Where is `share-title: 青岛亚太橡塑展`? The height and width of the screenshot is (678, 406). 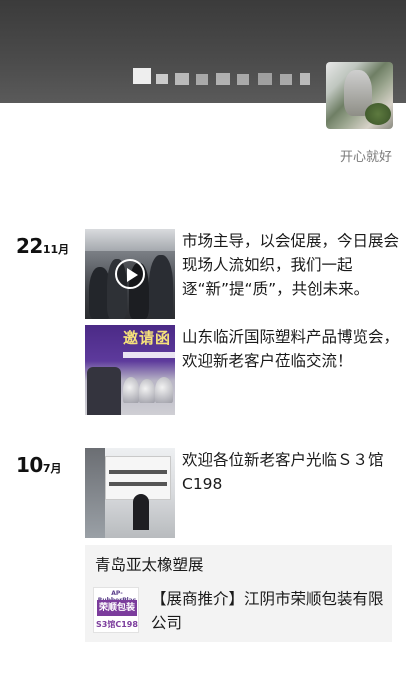
share-title: 青岛亚太橡塑展 is located at coordinates (149, 565).